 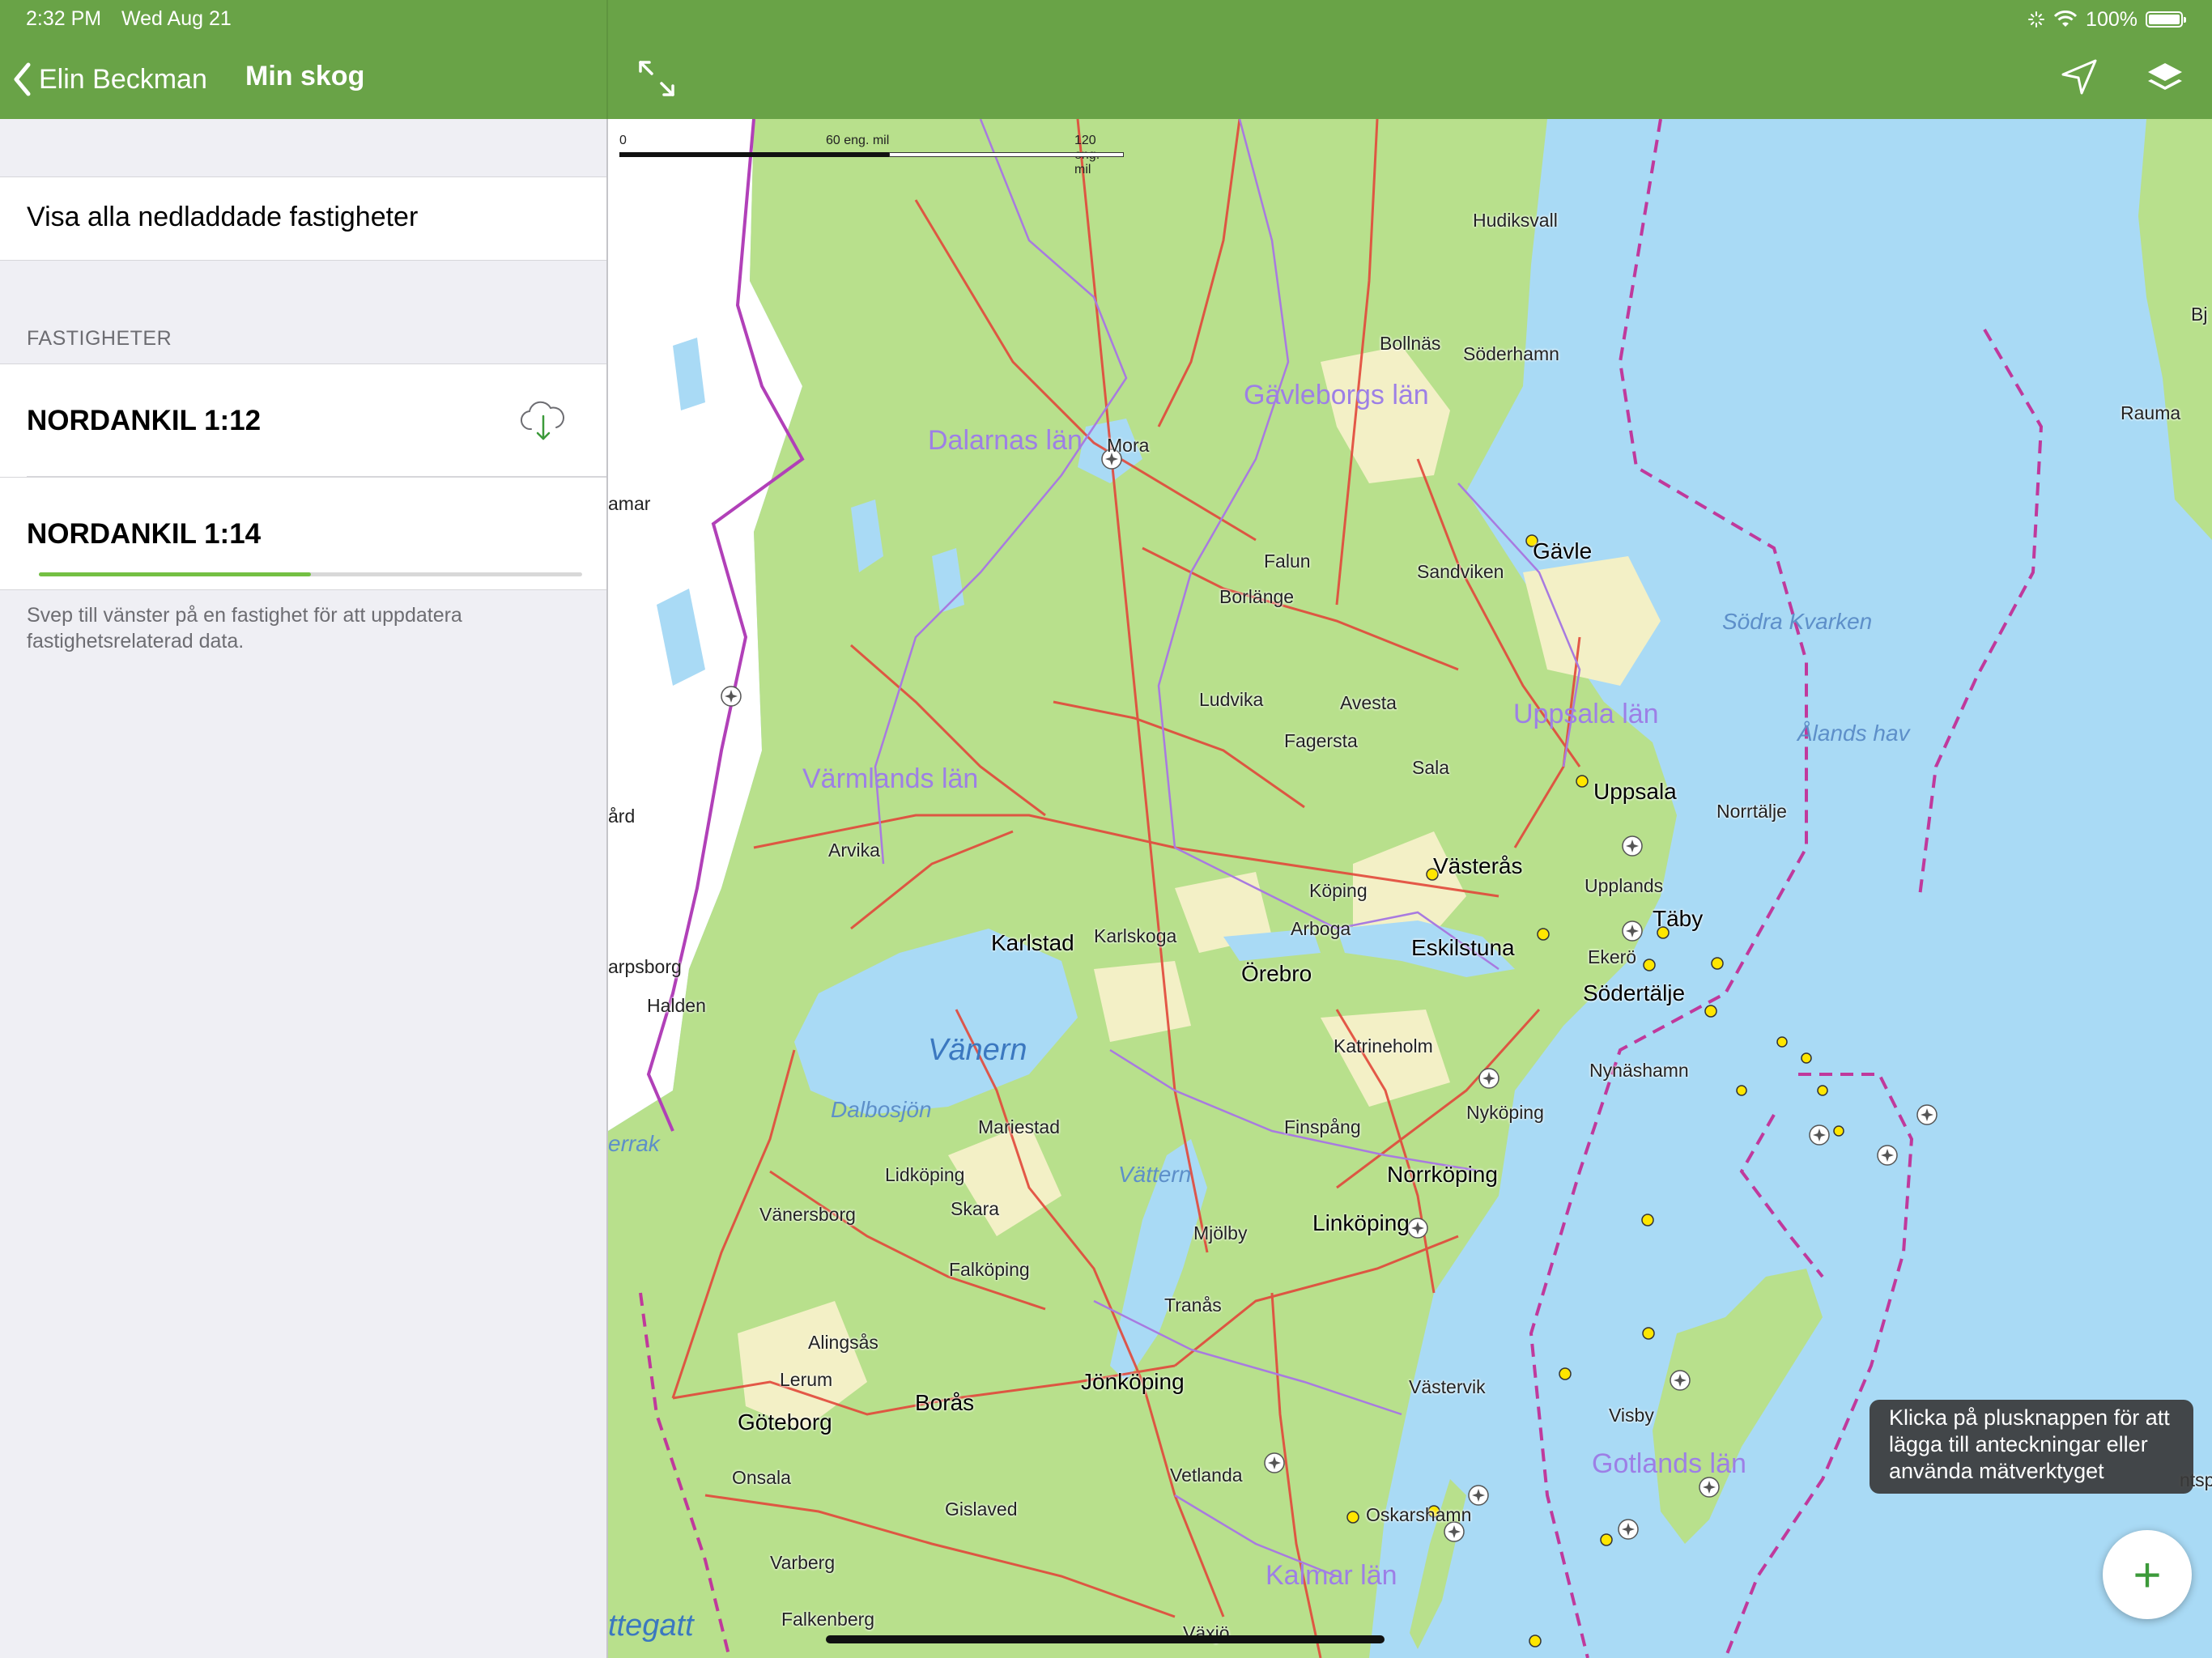 I want to click on place-label: Bollnäs, so click(x=1411, y=343).